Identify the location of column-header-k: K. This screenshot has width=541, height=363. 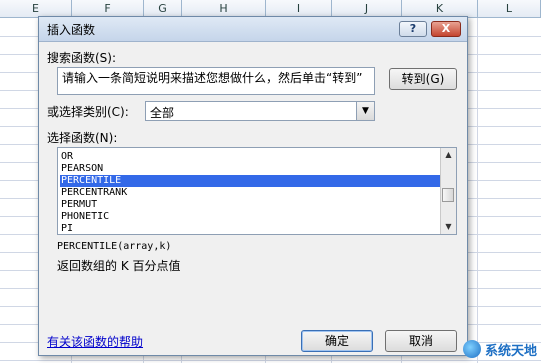
(440, 8).